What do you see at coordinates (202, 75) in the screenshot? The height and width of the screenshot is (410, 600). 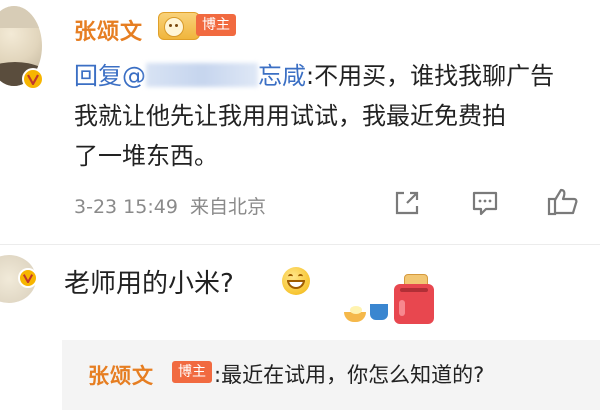 I see `mention-blurred-name` at bounding box center [202, 75].